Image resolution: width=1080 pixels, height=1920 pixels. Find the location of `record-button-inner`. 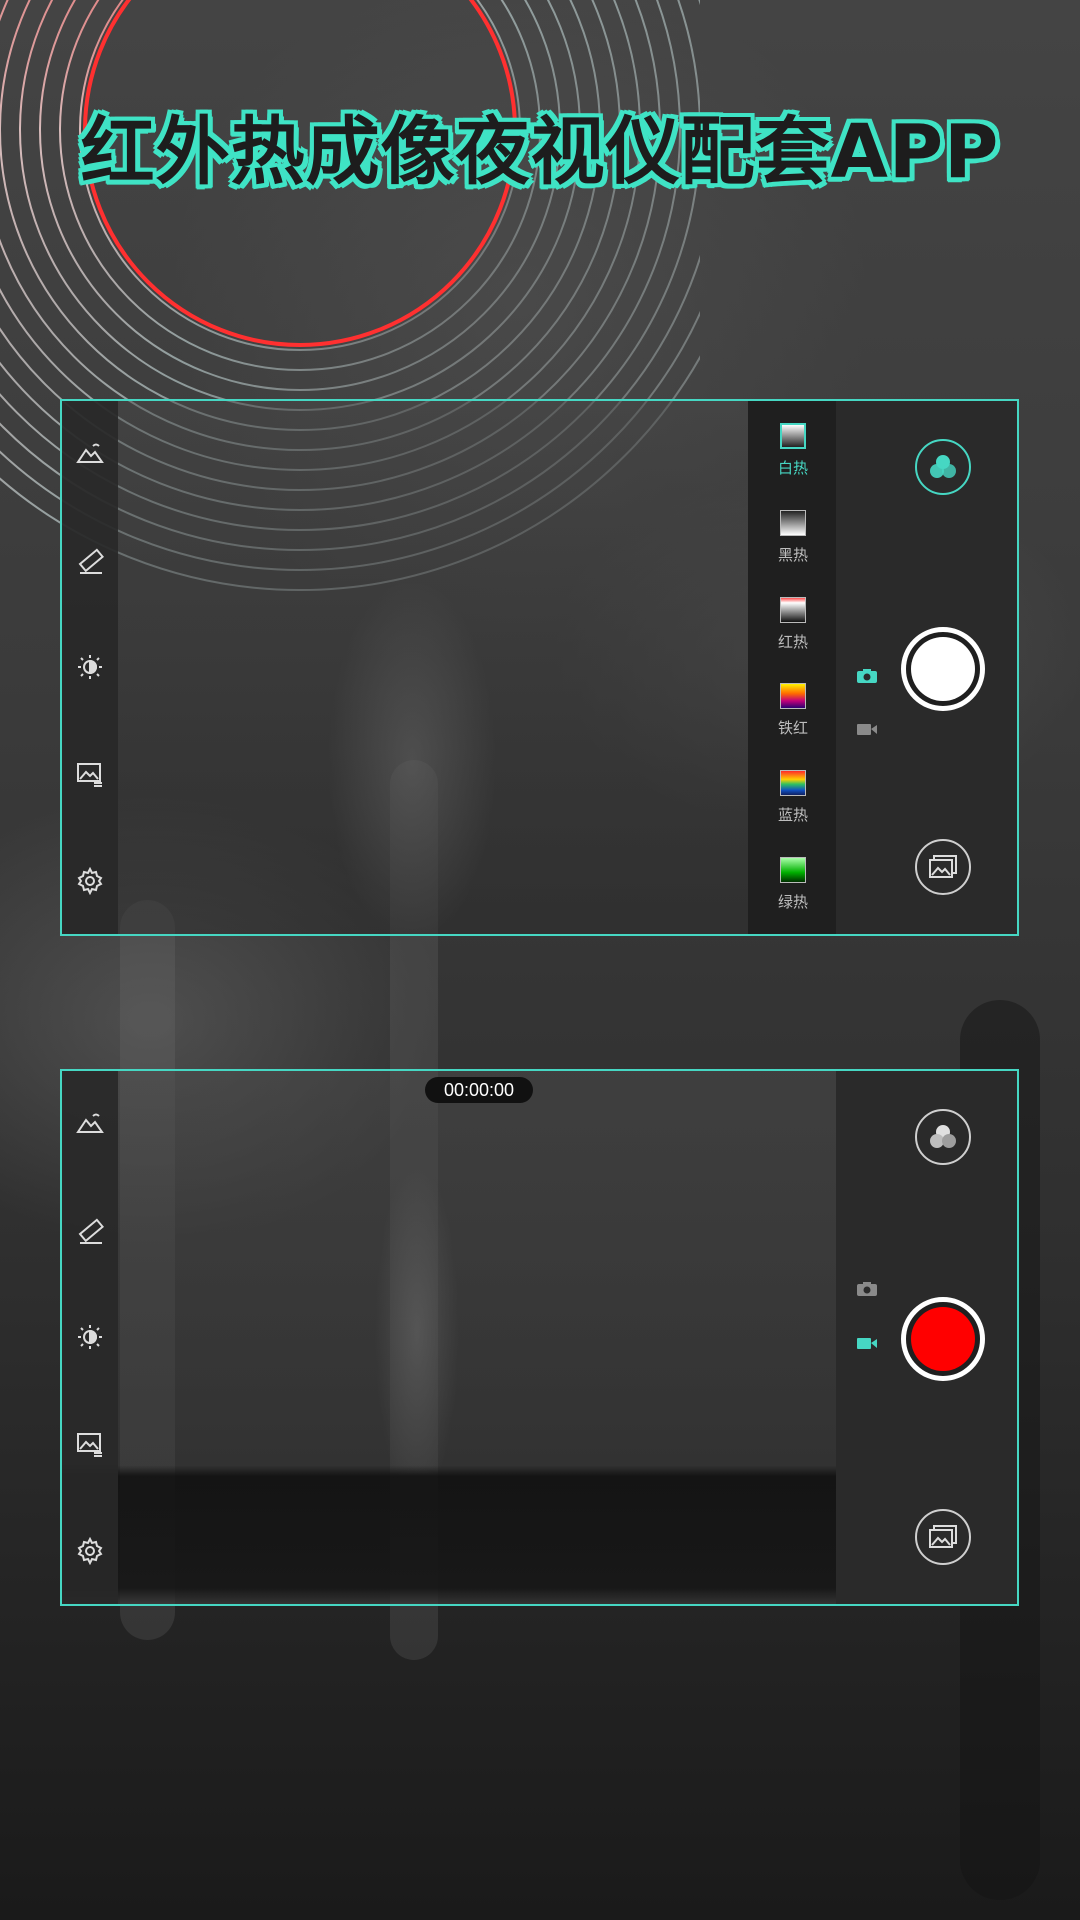

record-button-inner is located at coordinates (943, 1339).